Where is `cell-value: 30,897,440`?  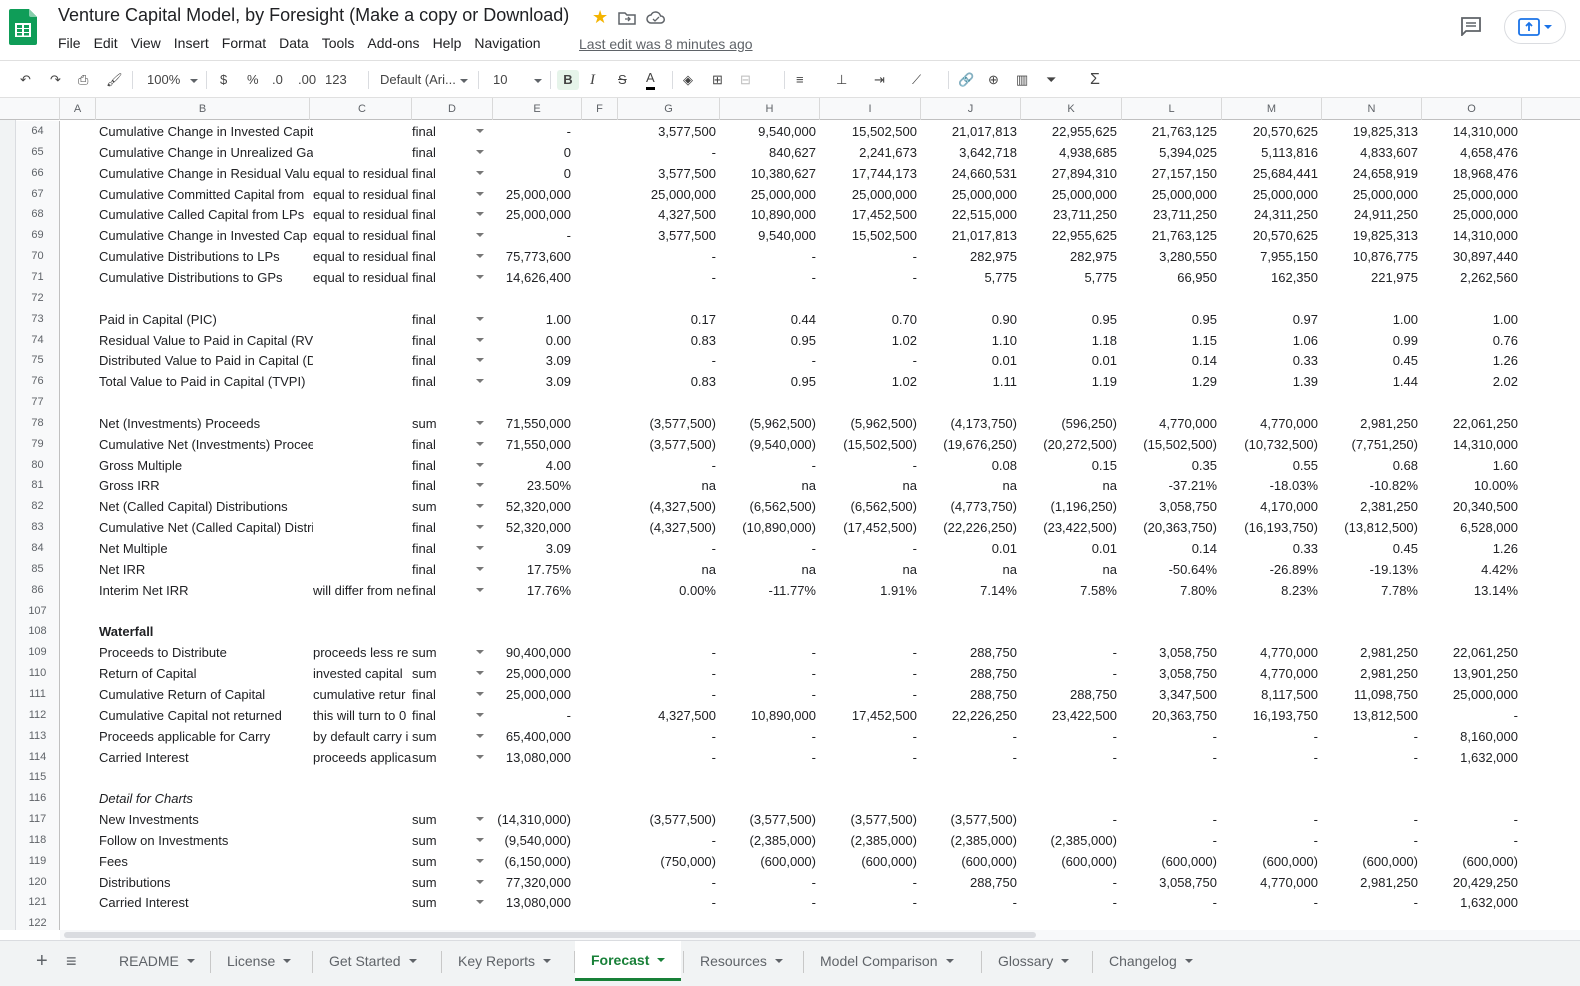
cell-value: 30,897,440 is located at coordinates (1485, 256).